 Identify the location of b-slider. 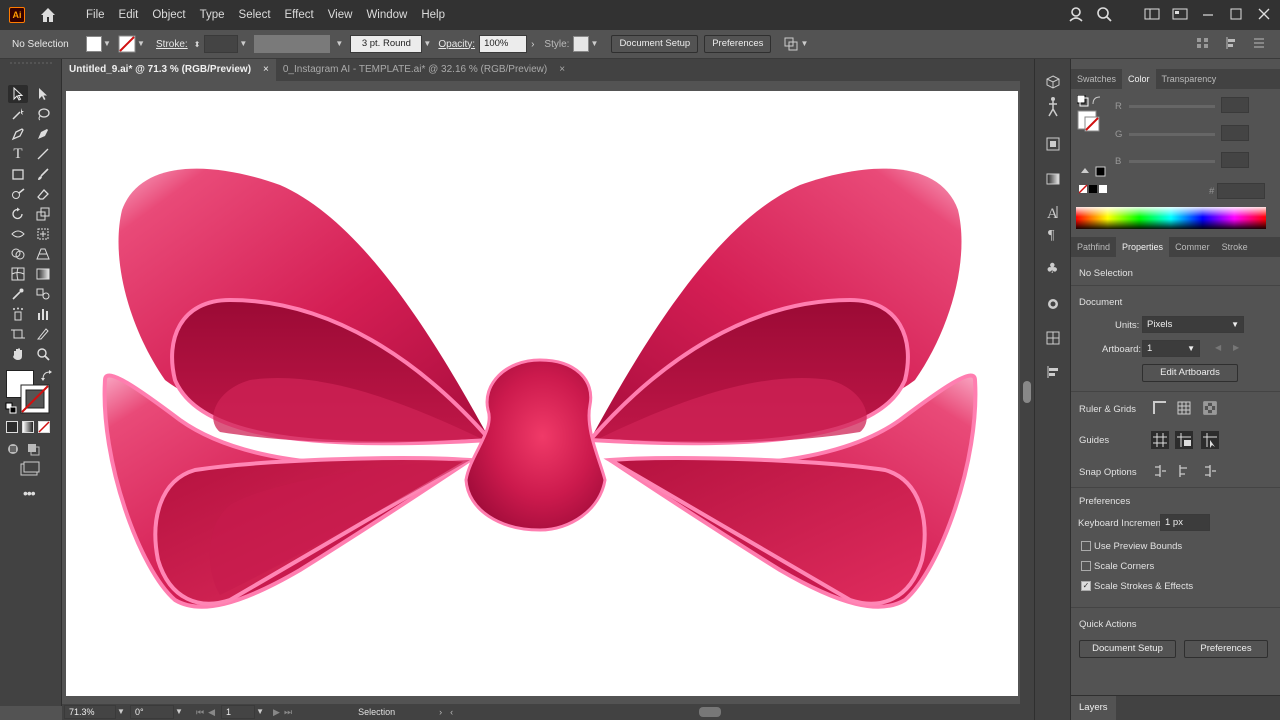
(1172, 161).